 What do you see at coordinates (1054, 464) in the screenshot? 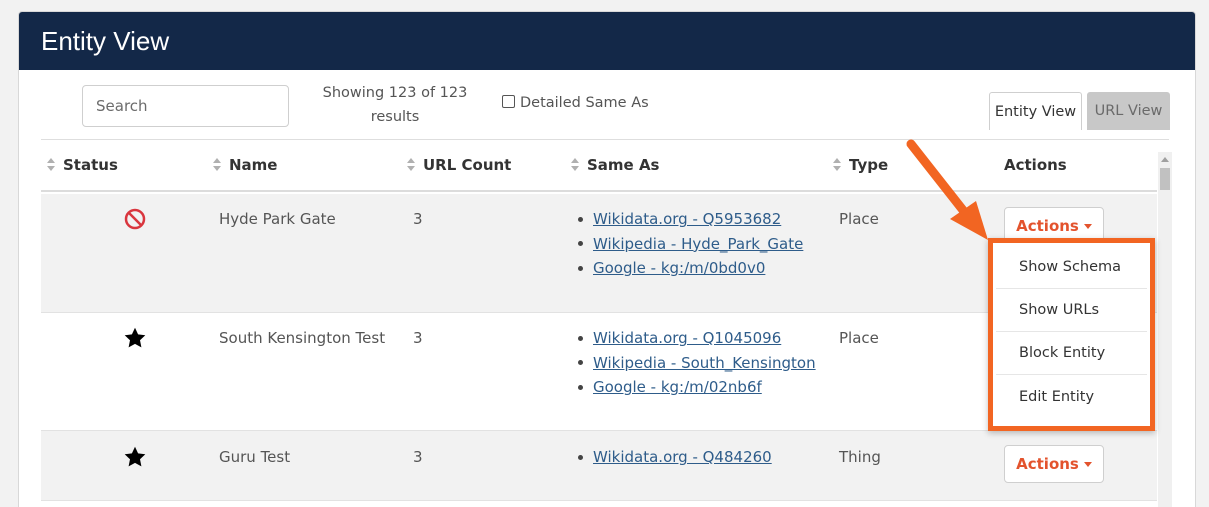
I see `actions-button: Actions` at bounding box center [1054, 464].